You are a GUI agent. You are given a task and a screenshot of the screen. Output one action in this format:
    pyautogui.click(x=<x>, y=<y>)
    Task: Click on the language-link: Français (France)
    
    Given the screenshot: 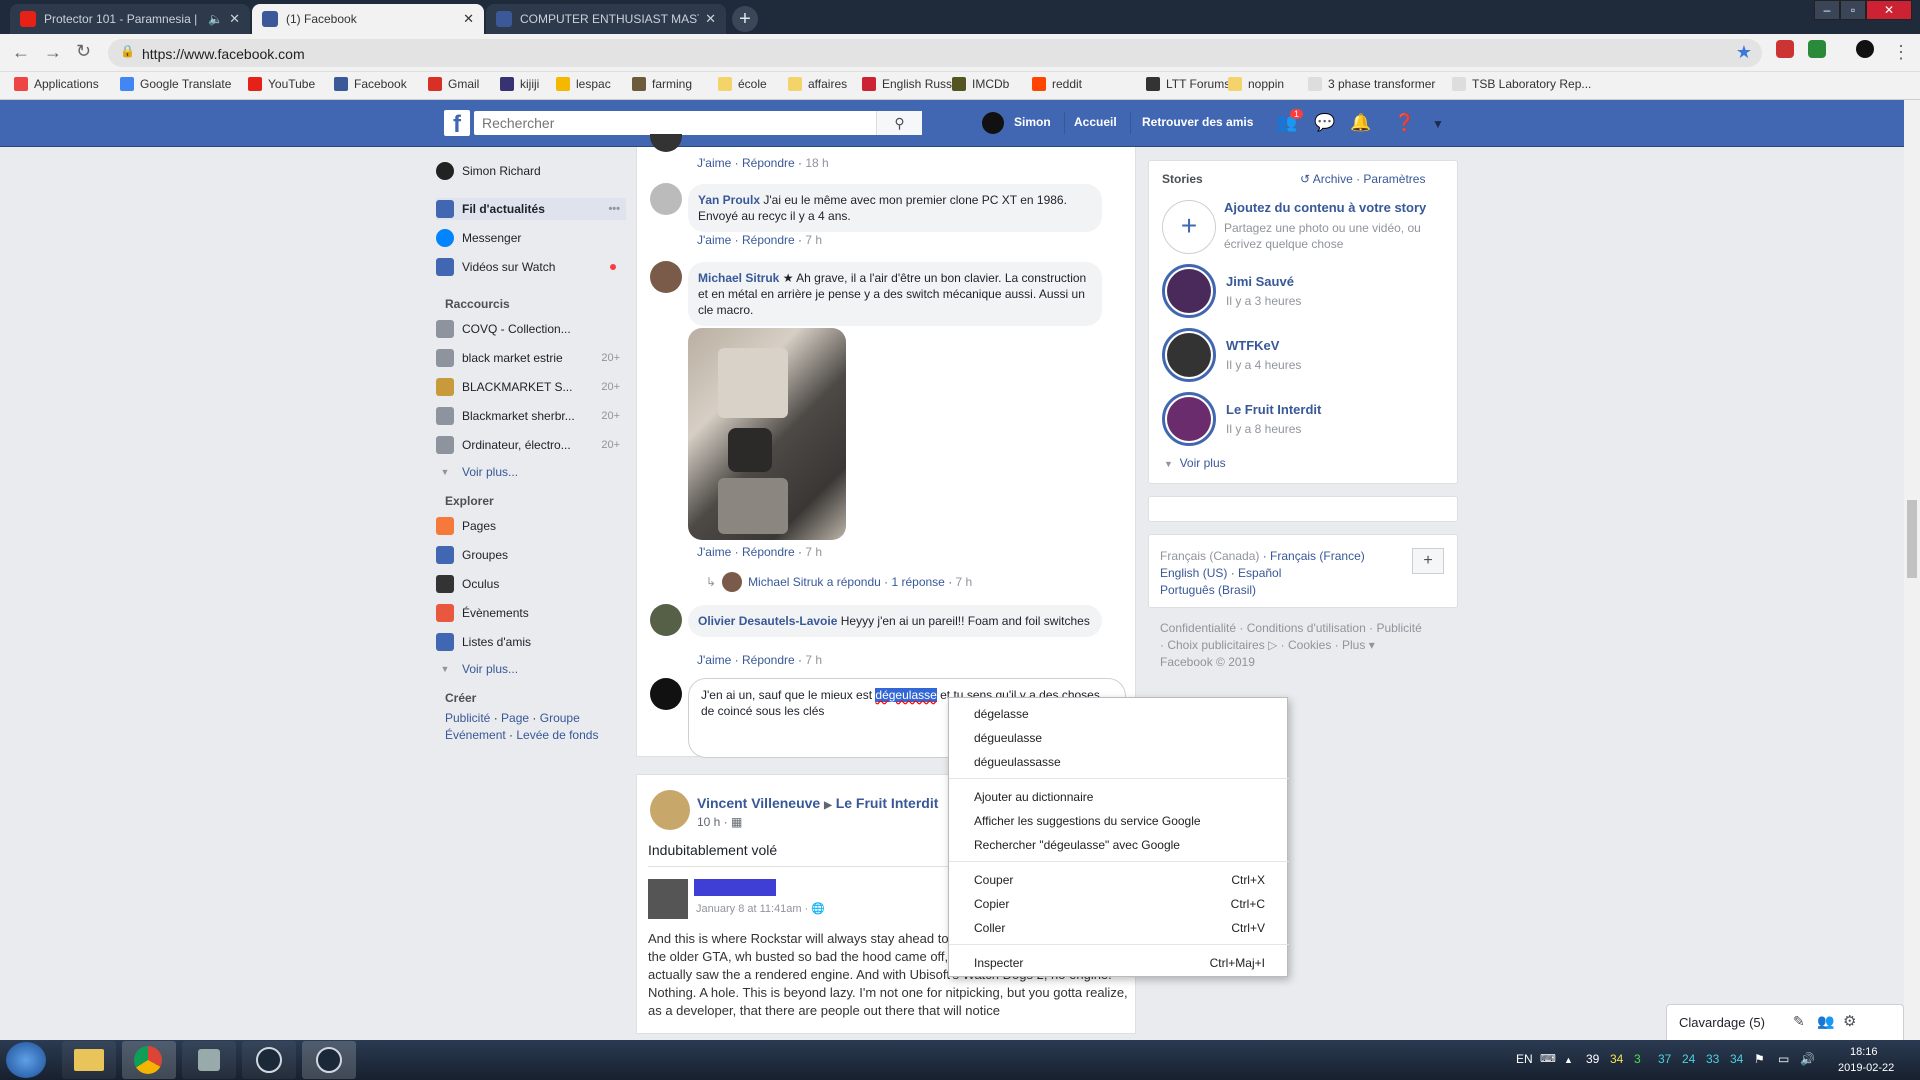 What is the action you would take?
    pyautogui.click(x=1317, y=556)
    